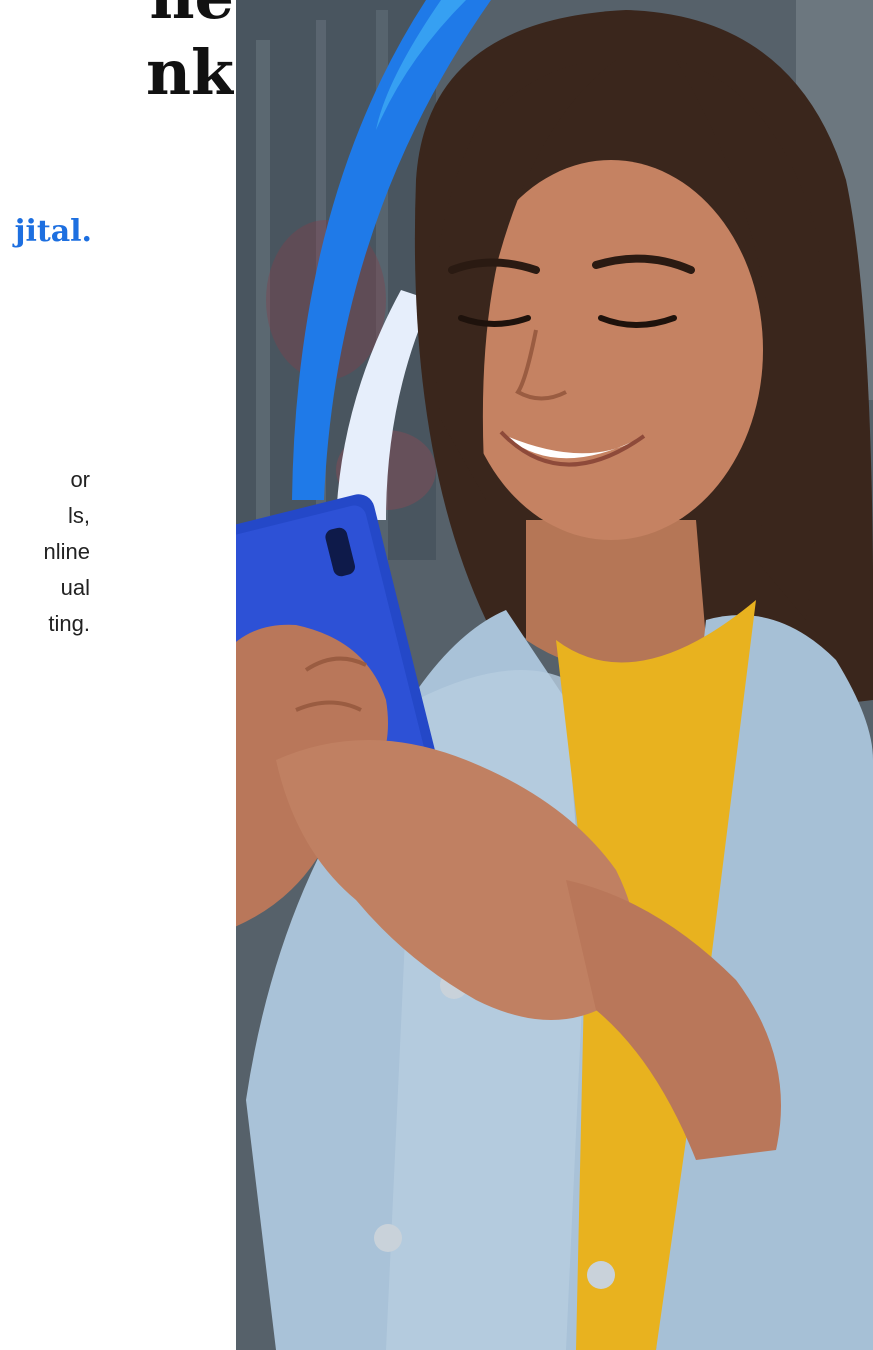  What do you see at coordinates (79, 515) in the screenshot?
I see `body-copy-line: ls,` at bounding box center [79, 515].